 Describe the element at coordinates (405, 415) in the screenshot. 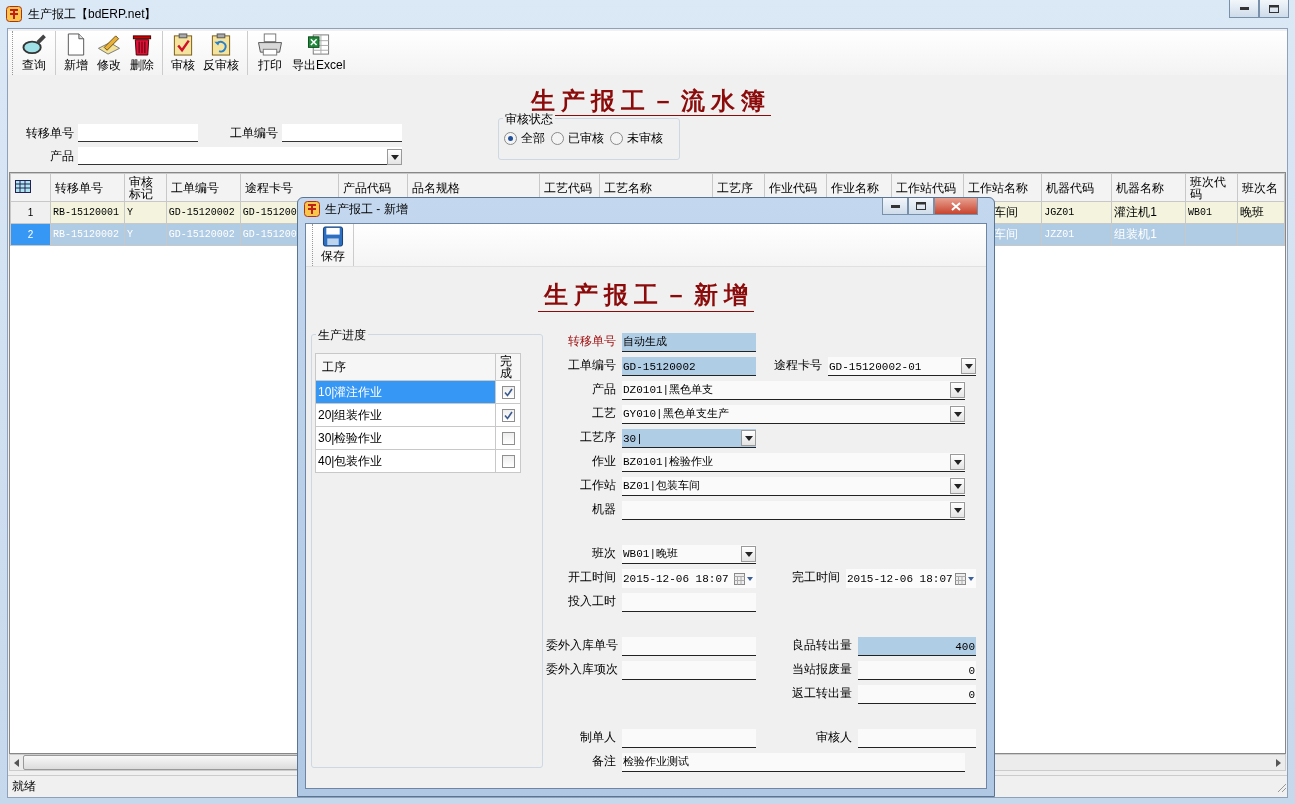

I see `list-item: 20|组装作业` at that location.